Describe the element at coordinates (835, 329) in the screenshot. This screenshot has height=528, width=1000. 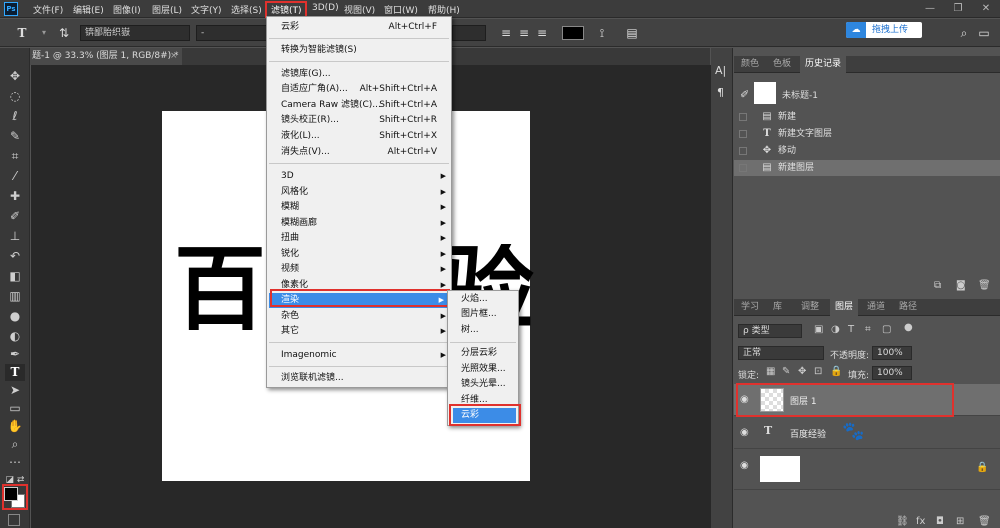
I see `filter-adjustment-icon: ◑` at that location.